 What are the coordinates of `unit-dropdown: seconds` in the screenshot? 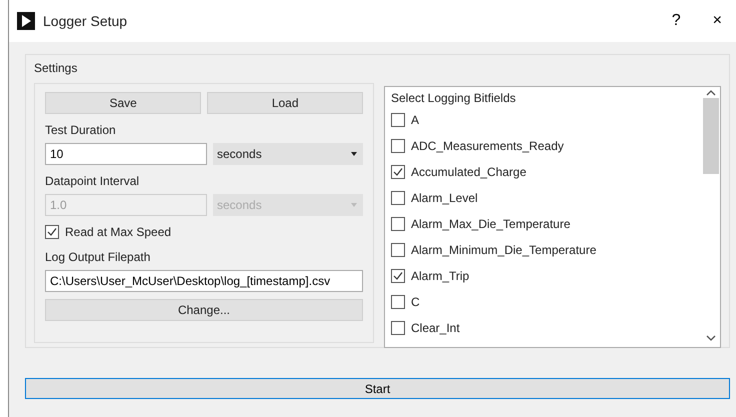 It's located at (288, 154).